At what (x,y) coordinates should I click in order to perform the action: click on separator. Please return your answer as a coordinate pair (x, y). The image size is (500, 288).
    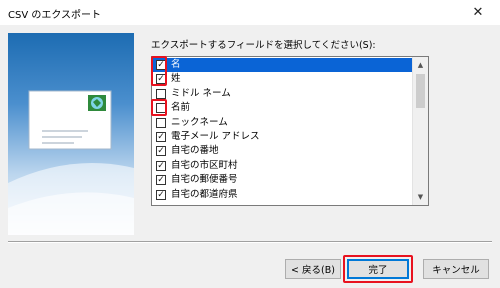
    Looking at the image, I should click on (250, 242).